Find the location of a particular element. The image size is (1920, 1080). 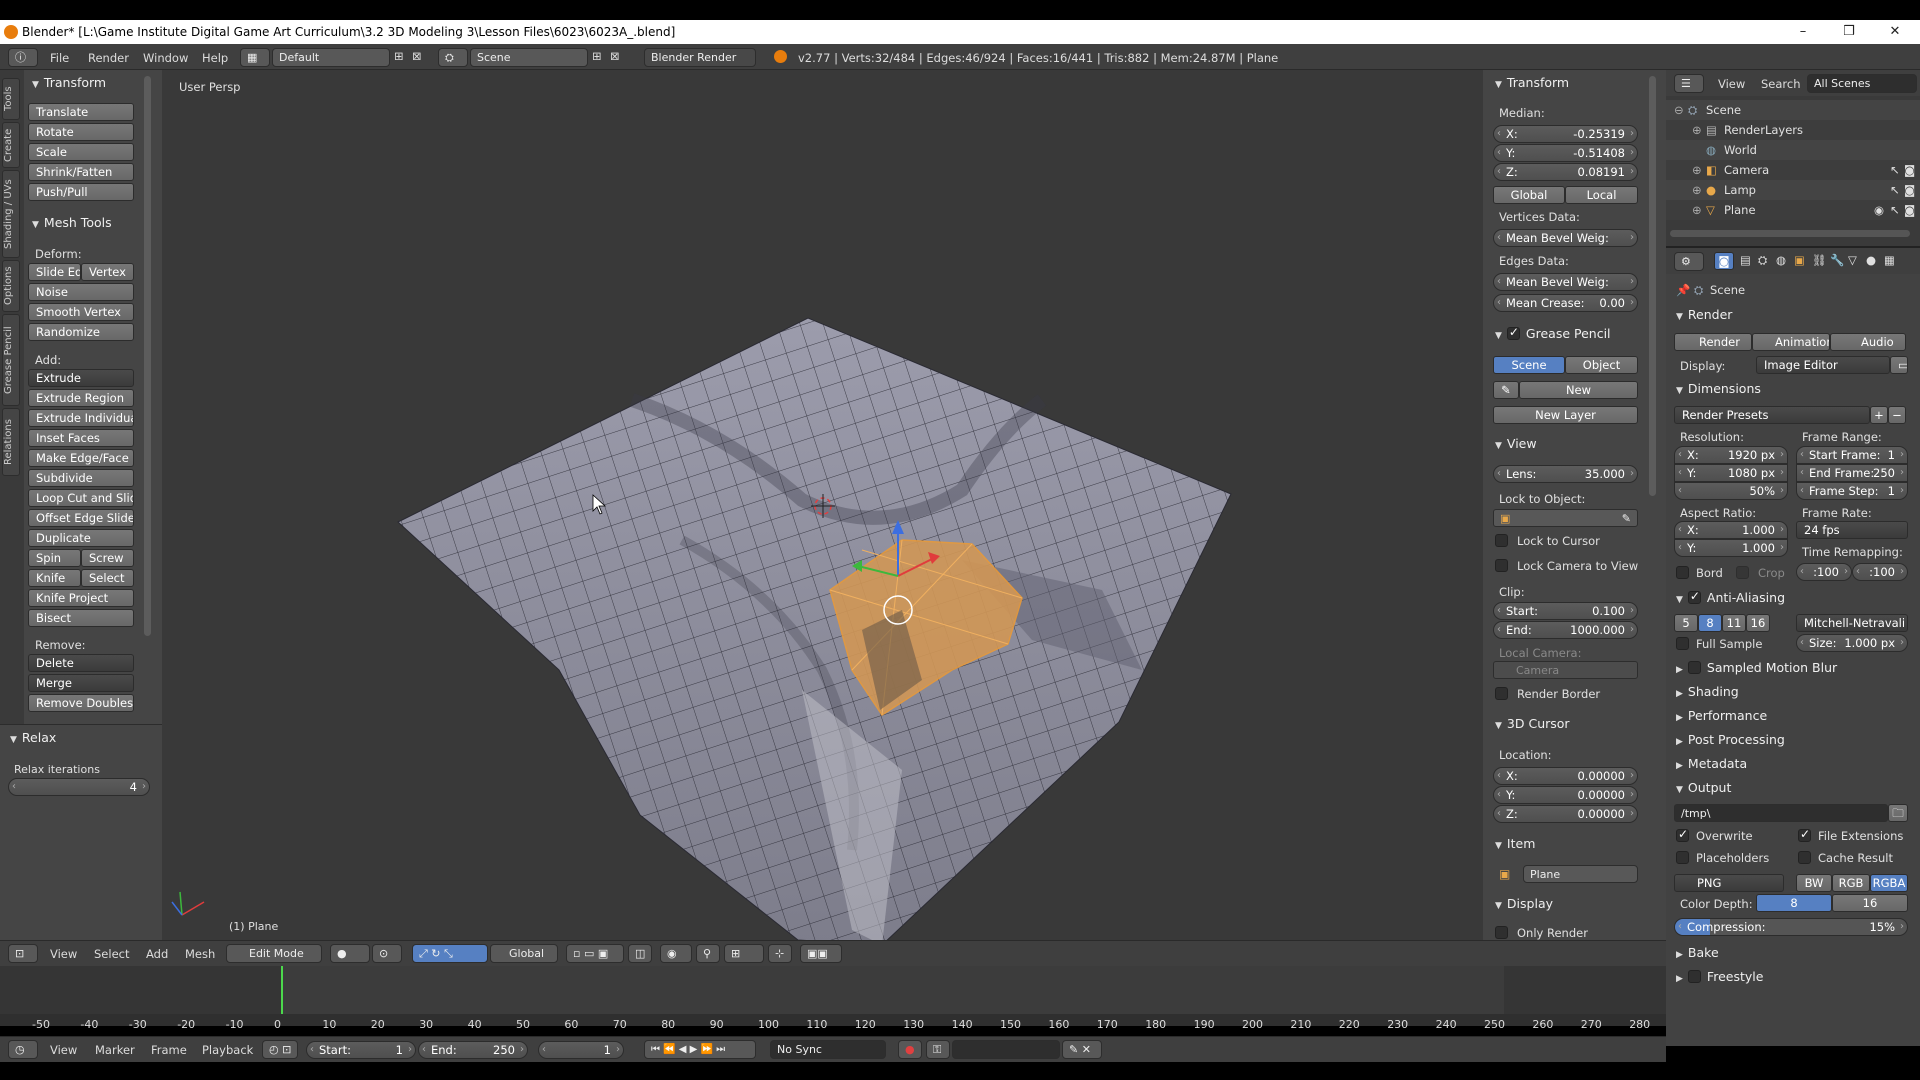

overwrite-checkbox is located at coordinates (1682, 834).